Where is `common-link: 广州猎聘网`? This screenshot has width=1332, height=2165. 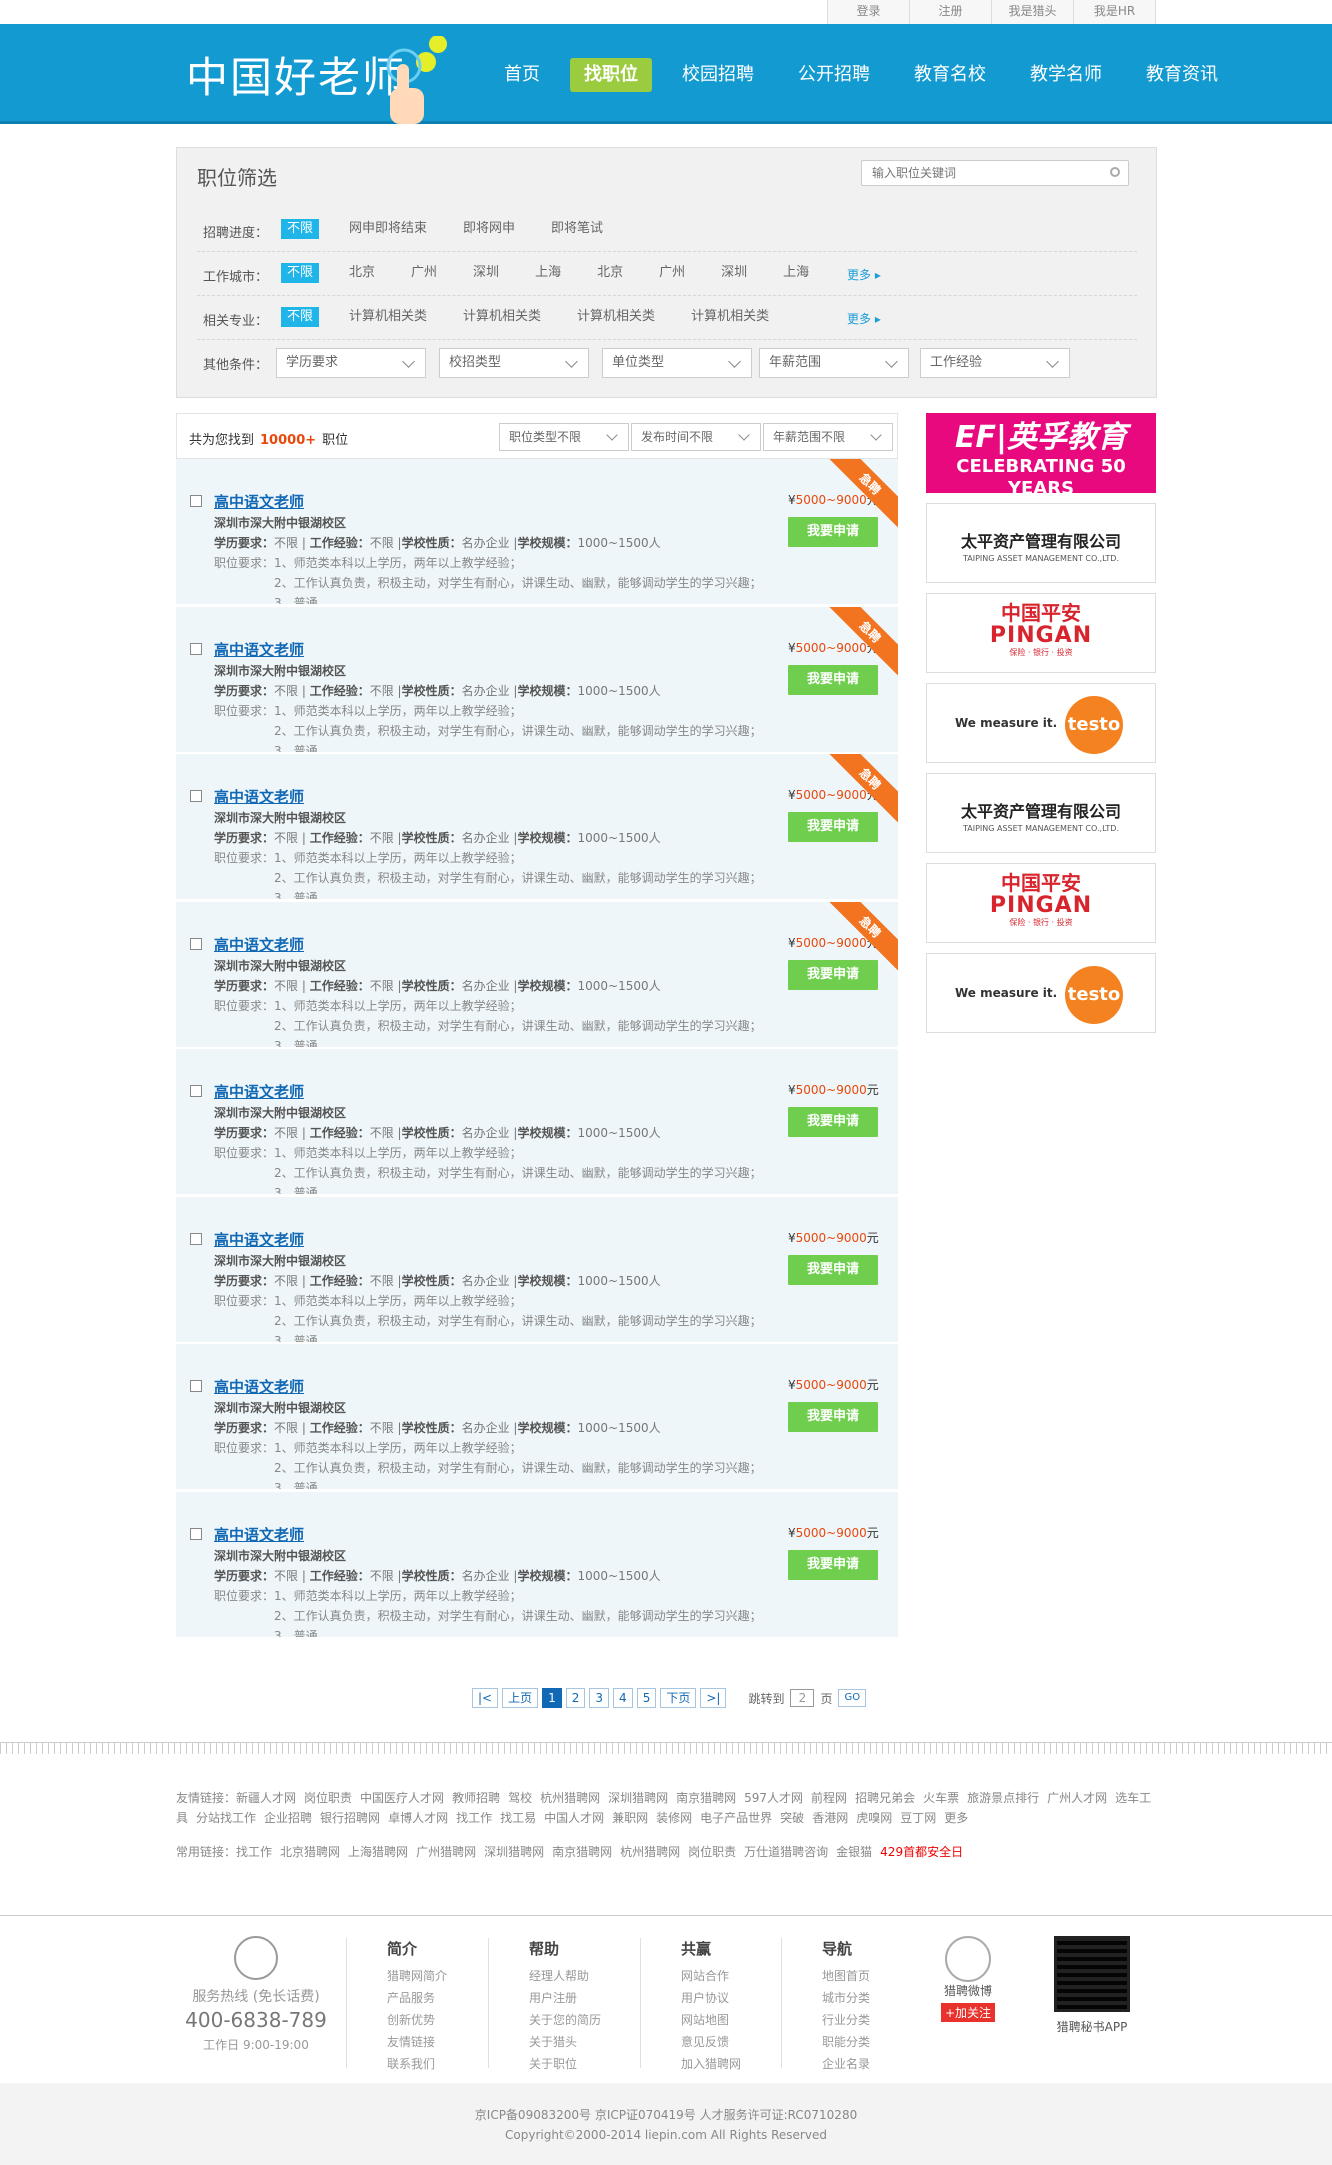 common-link: 广州猎聘网 is located at coordinates (446, 1852).